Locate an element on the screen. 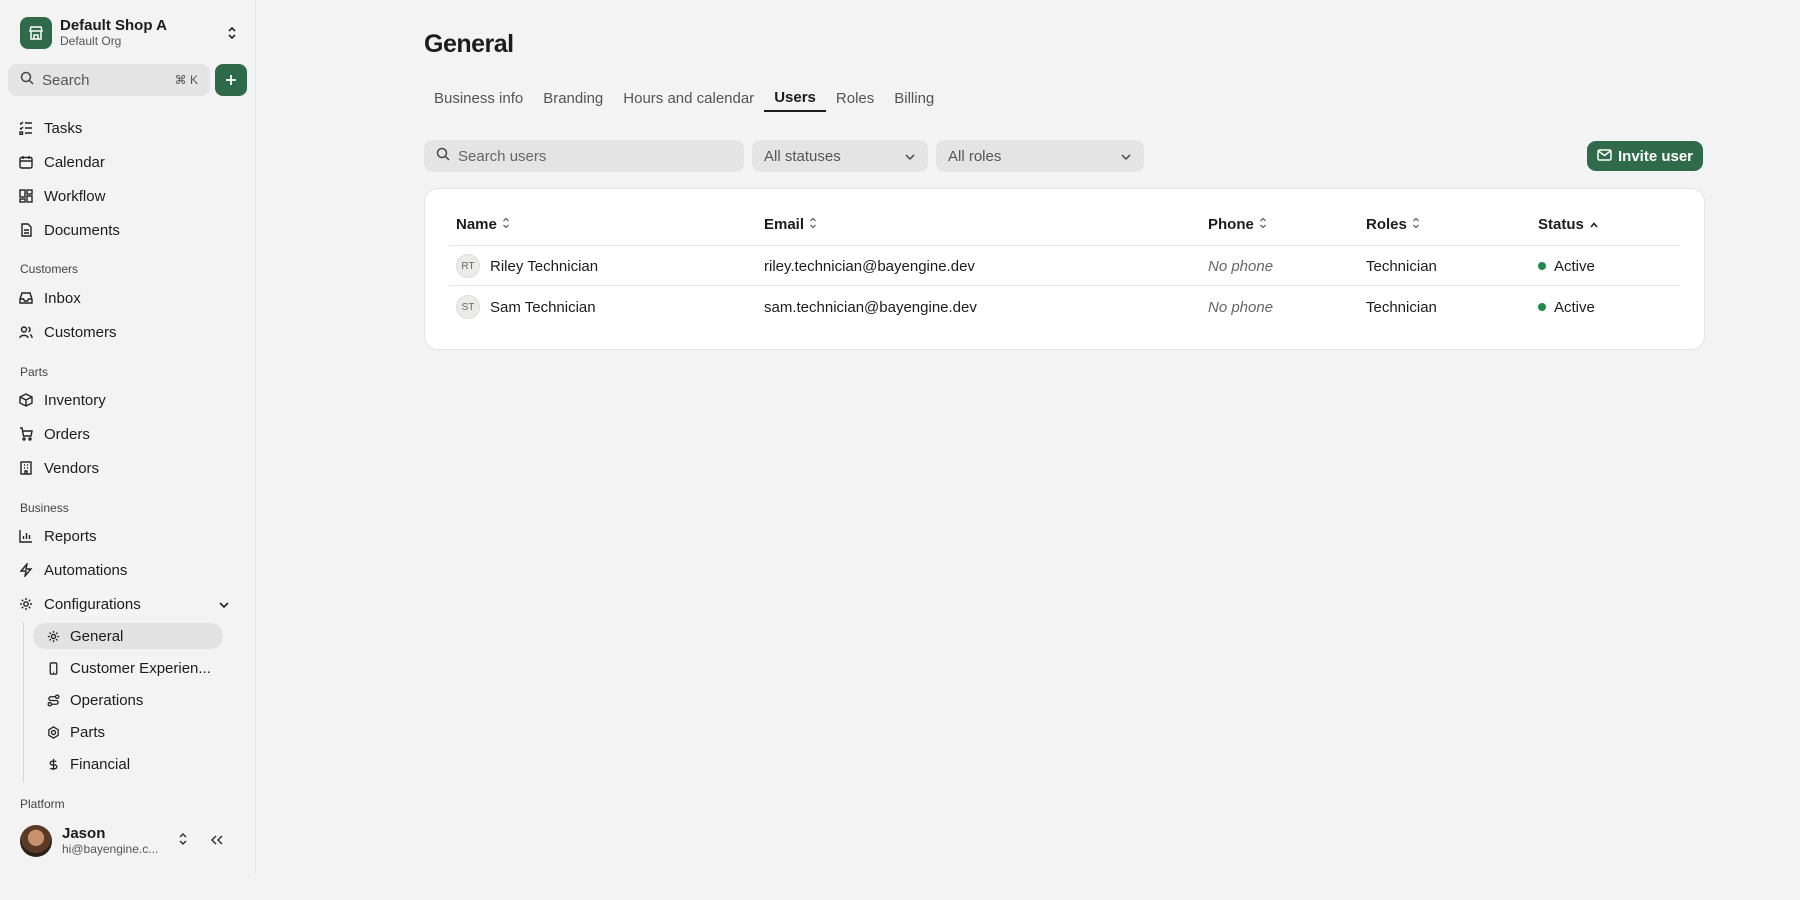 Image resolution: width=1800 pixels, height=900 pixels. name-cell: RT Riley Technician is located at coordinates (527, 266).